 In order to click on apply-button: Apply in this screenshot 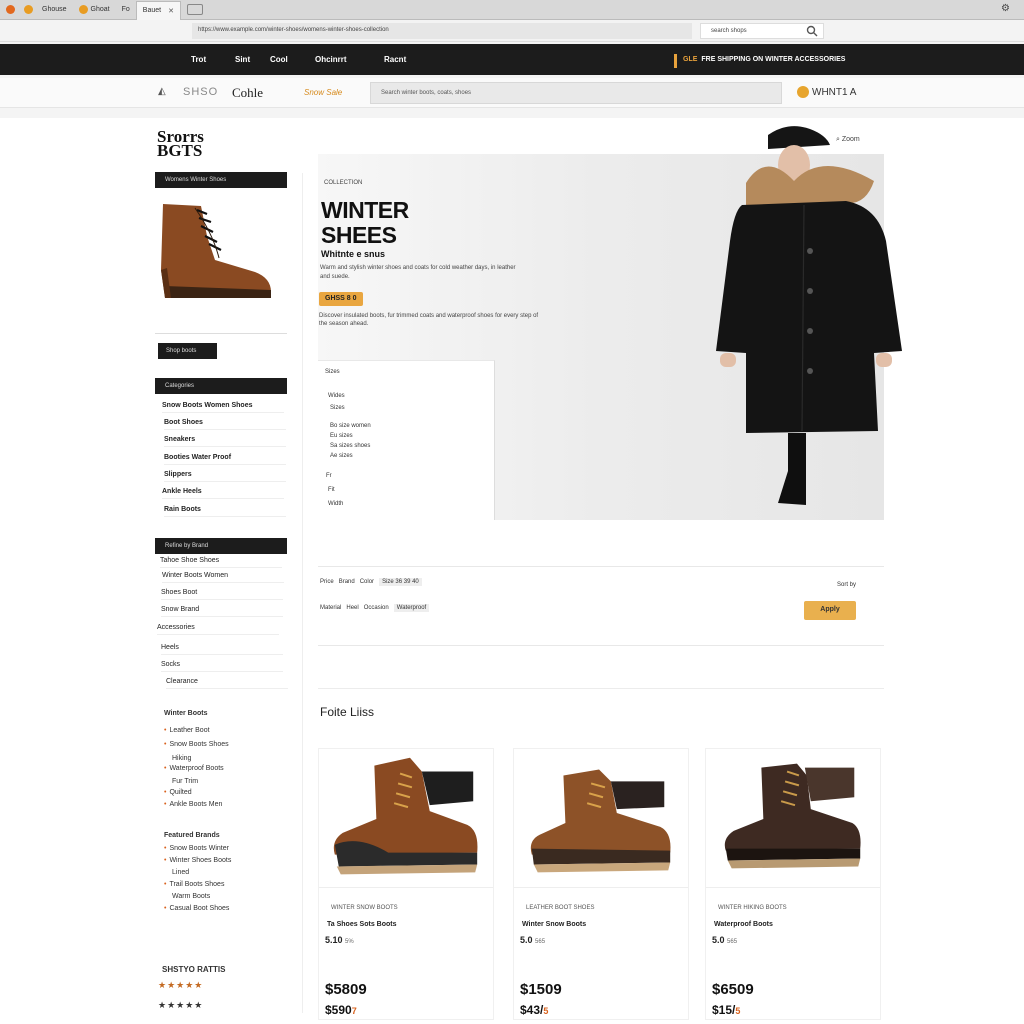, I will do `click(830, 610)`.